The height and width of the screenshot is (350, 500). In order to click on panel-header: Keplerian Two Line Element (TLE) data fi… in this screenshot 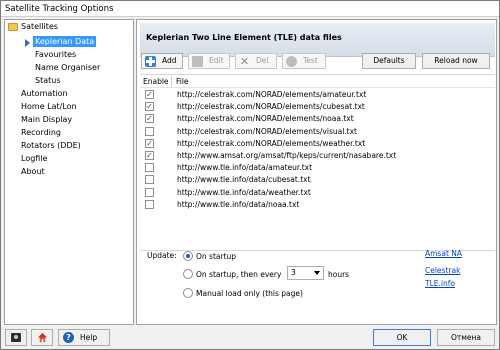, I will do `click(317, 40)`.